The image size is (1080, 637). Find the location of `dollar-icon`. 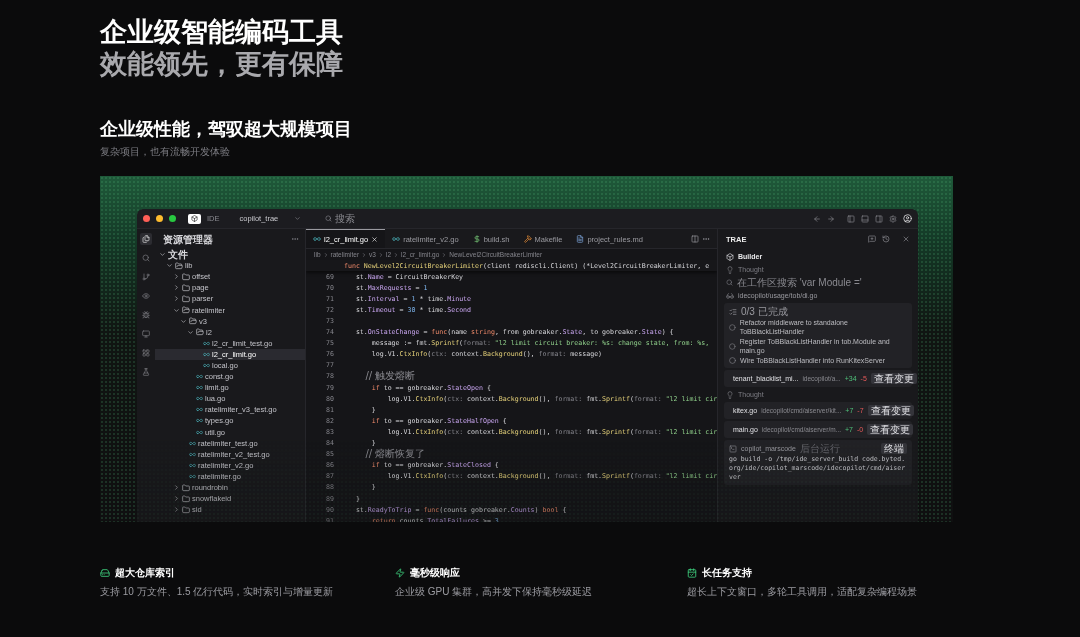

dollar-icon is located at coordinates (476, 239).